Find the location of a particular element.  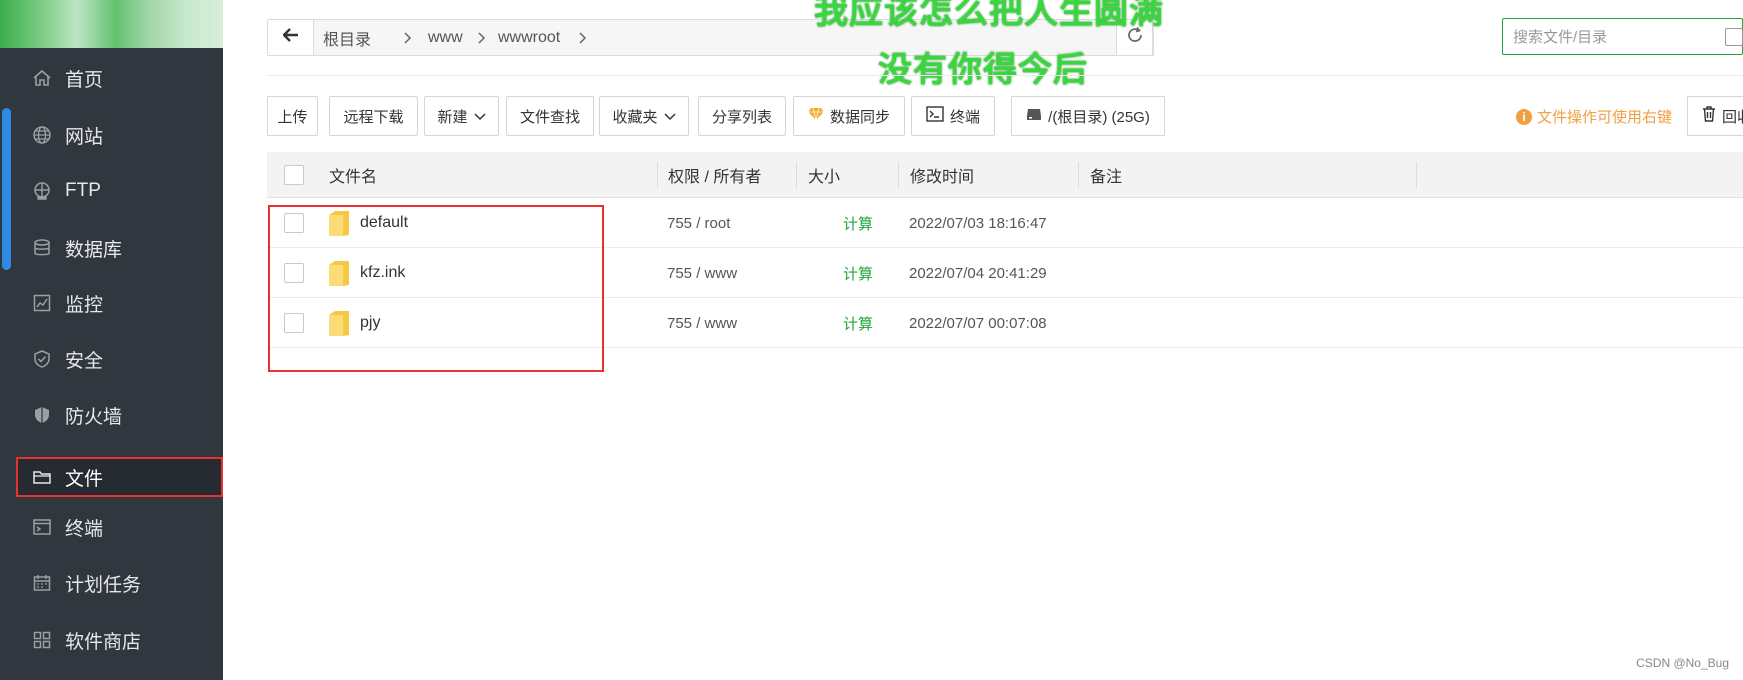

folder-icon is located at coordinates (42, 477).